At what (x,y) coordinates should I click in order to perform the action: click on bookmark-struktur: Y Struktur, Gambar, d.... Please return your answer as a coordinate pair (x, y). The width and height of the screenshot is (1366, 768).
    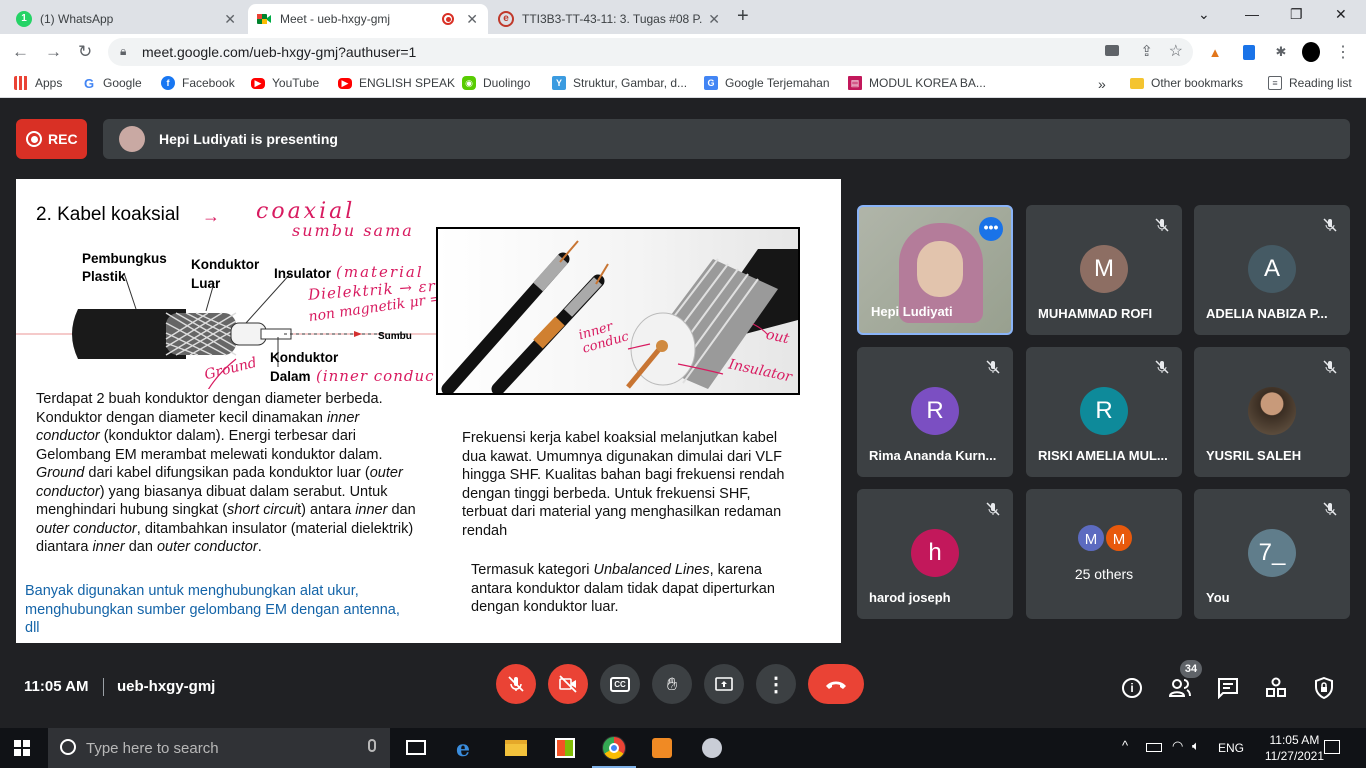
    Looking at the image, I should click on (619, 83).